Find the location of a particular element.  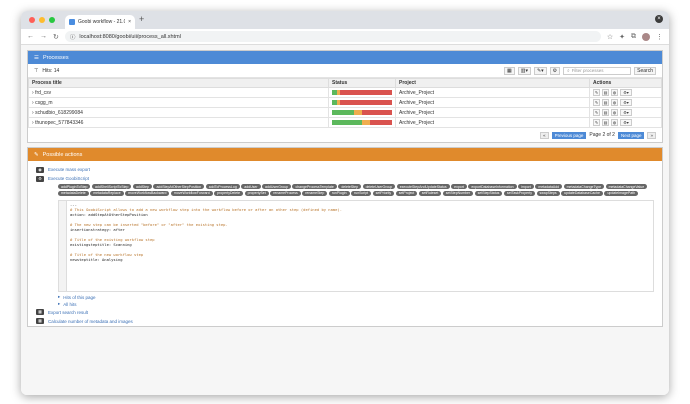

close-window-button is located at coordinates (32, 20).